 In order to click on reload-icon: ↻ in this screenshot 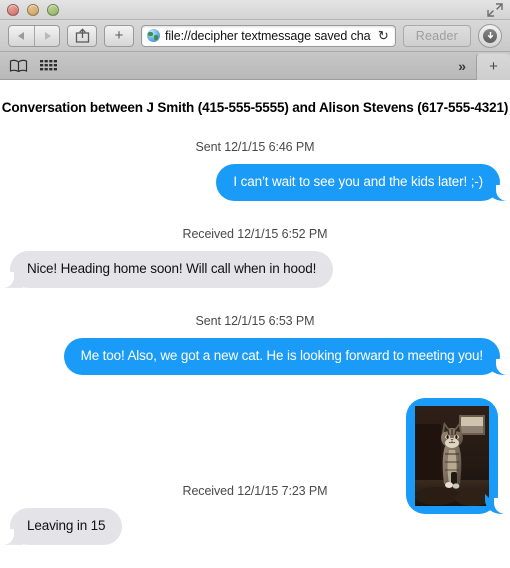, I will do `click(383, 36)`.